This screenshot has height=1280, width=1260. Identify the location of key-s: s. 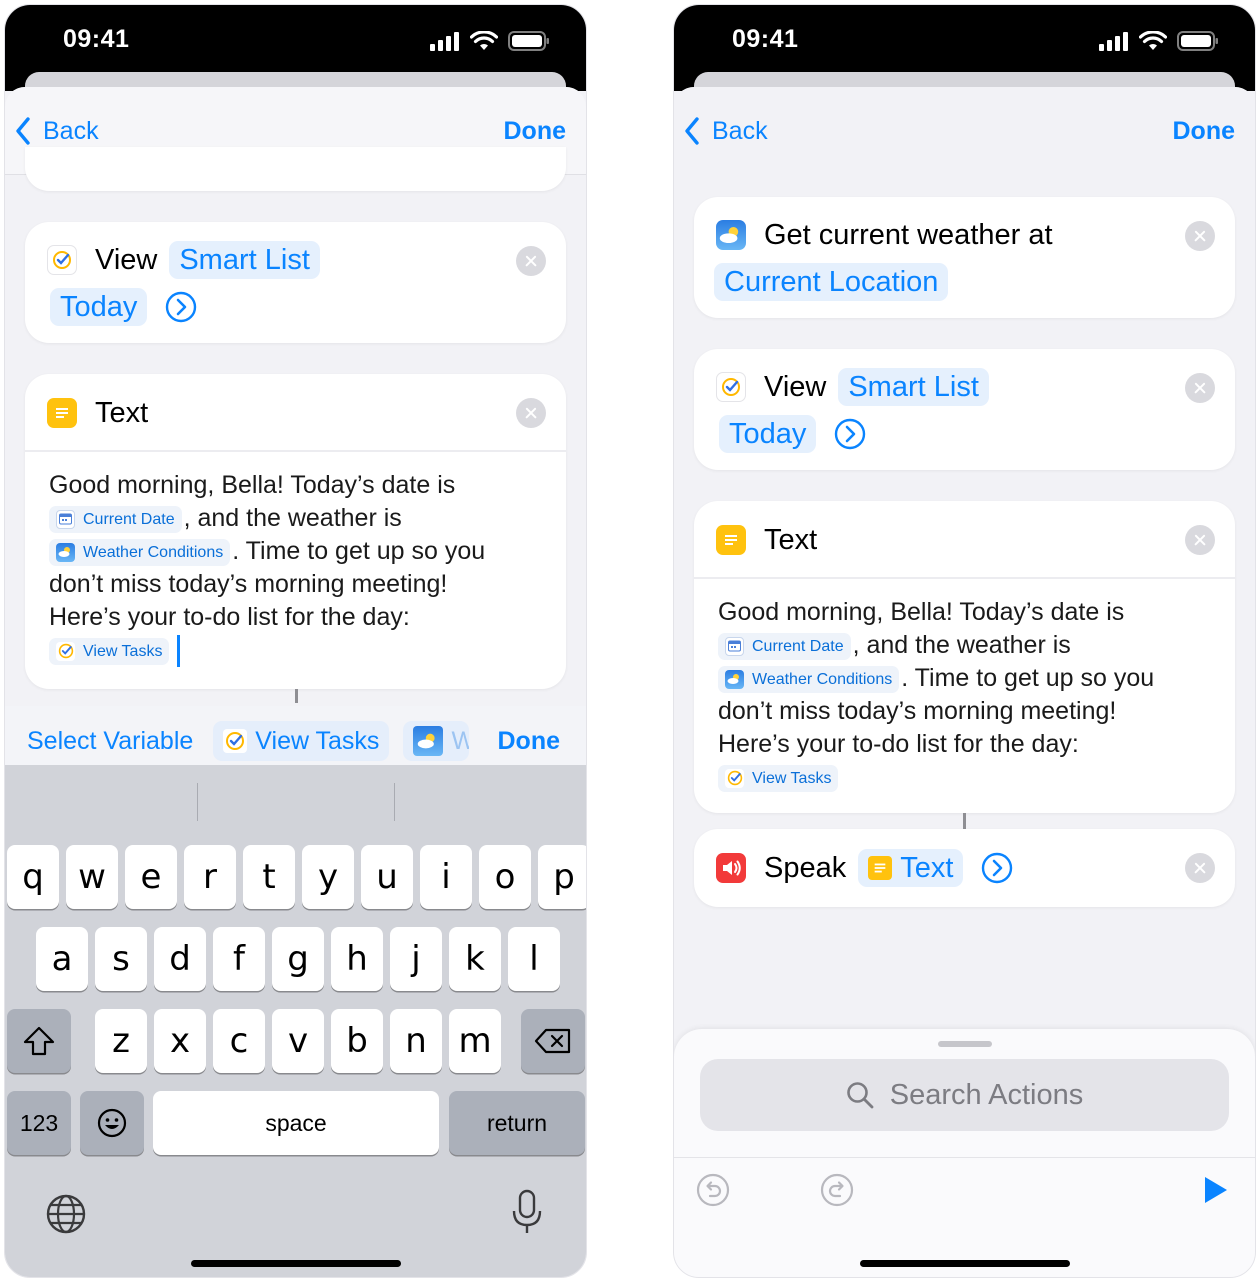
(121, 959).